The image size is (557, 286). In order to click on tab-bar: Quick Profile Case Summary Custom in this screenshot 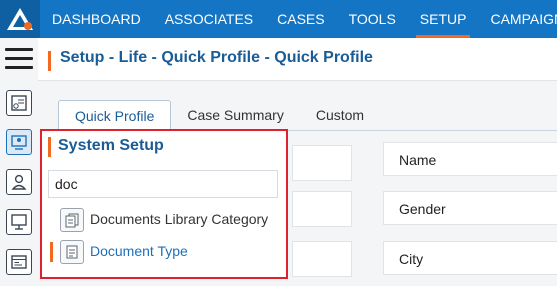, I will do `click(219, 115)`.